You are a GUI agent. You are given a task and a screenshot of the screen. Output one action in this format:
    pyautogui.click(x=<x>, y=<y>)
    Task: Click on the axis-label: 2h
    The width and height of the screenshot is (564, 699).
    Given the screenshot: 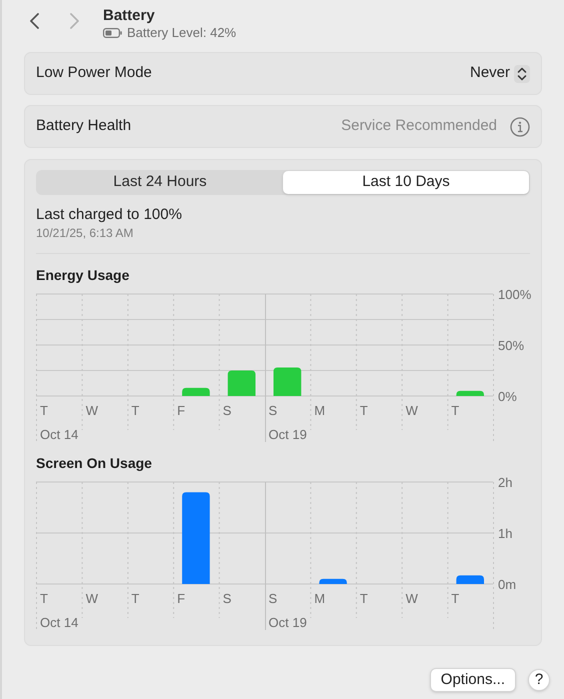 What is the action you would take?
    pyautogui.click(x=505, y=482)
    